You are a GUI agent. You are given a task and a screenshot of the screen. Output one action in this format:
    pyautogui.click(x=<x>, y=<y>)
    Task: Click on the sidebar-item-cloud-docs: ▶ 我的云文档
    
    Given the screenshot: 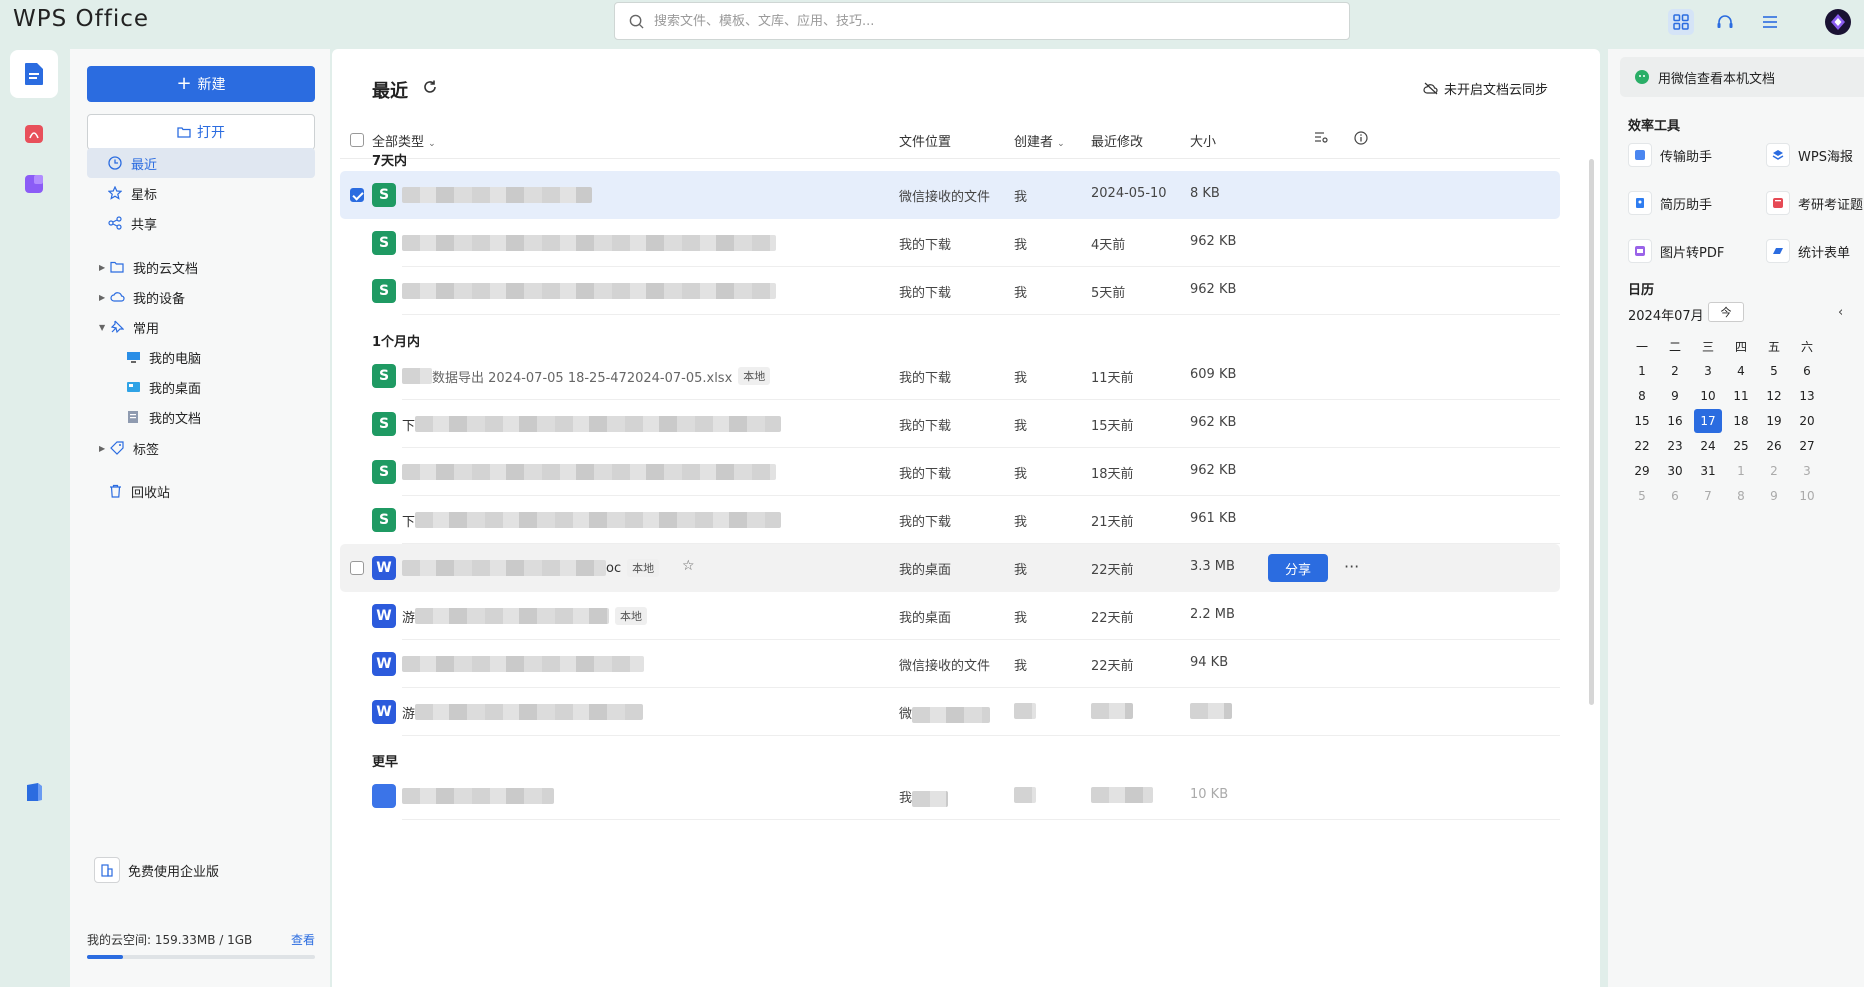 What is the action you would take?
    pyautogui.click(x=201, y=267)
    